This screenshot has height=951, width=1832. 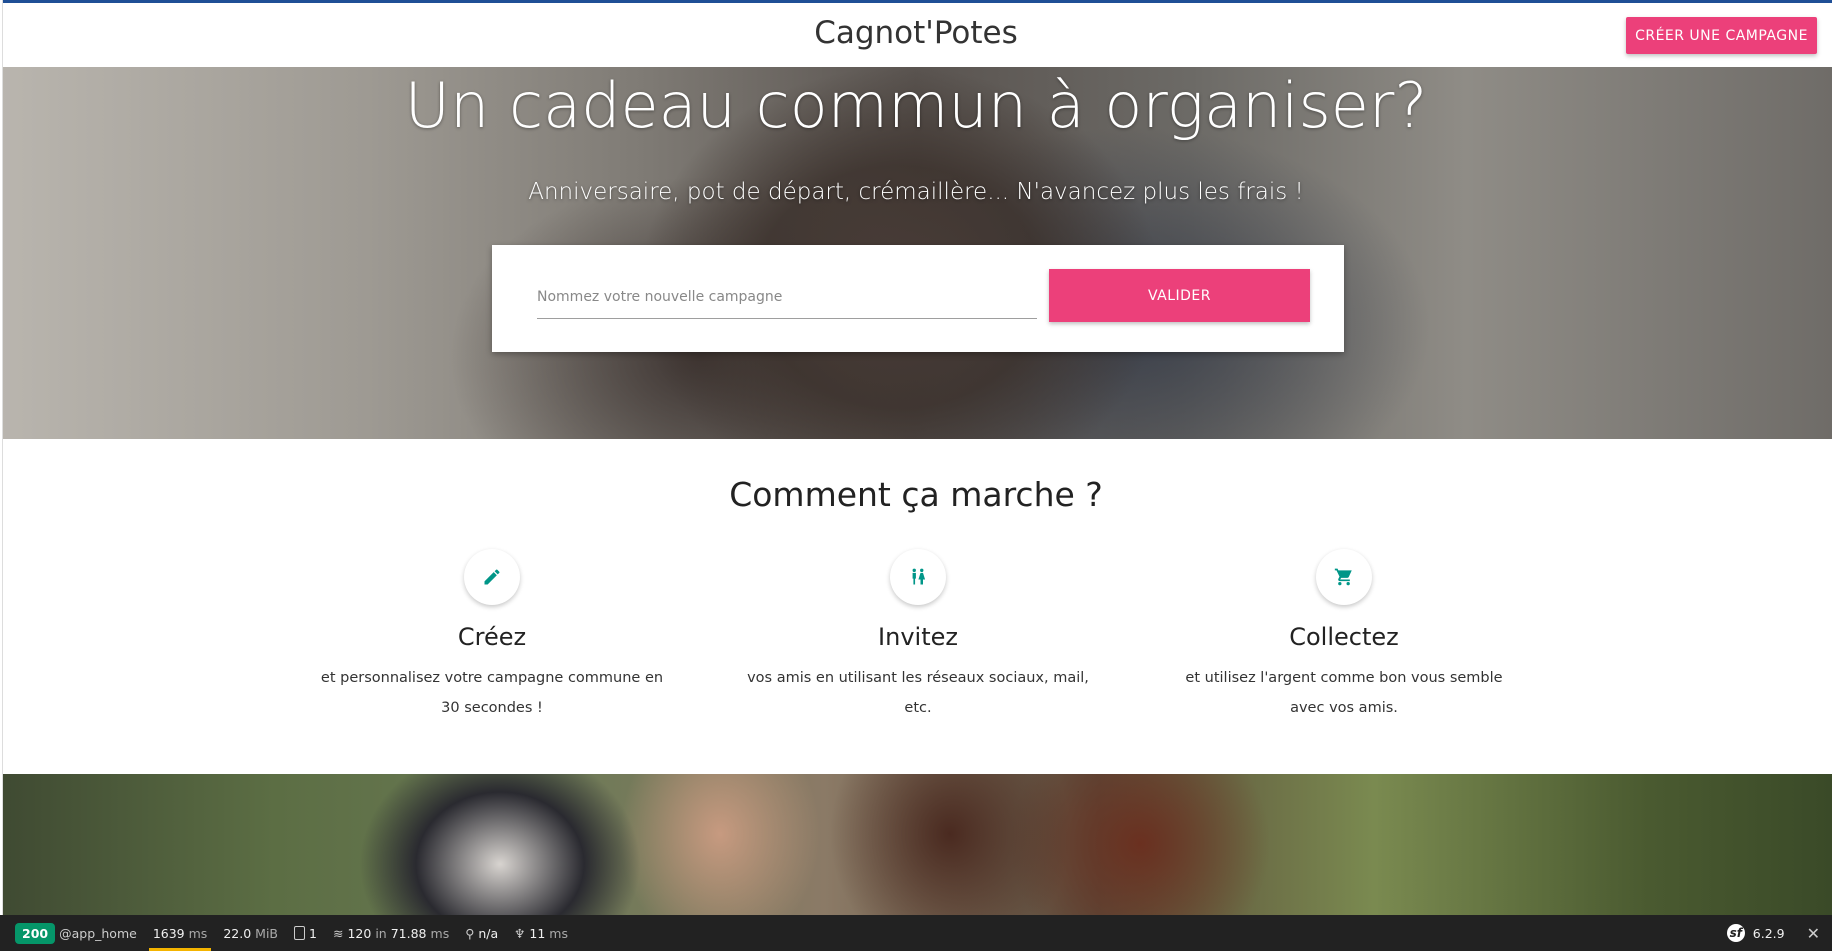 I want to click on memory-value: 22.0, so click(x=237, y=933).